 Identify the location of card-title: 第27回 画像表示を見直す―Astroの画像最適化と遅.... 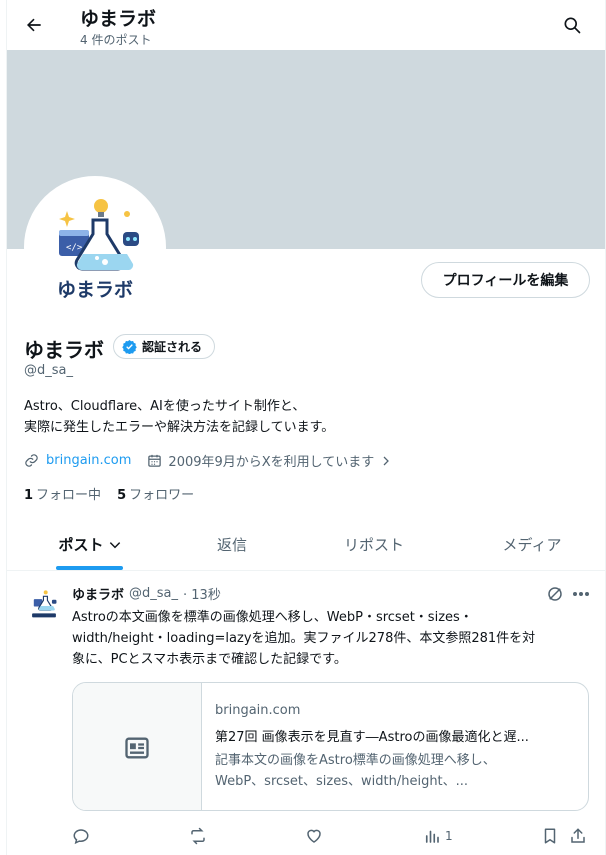
(372, 737).